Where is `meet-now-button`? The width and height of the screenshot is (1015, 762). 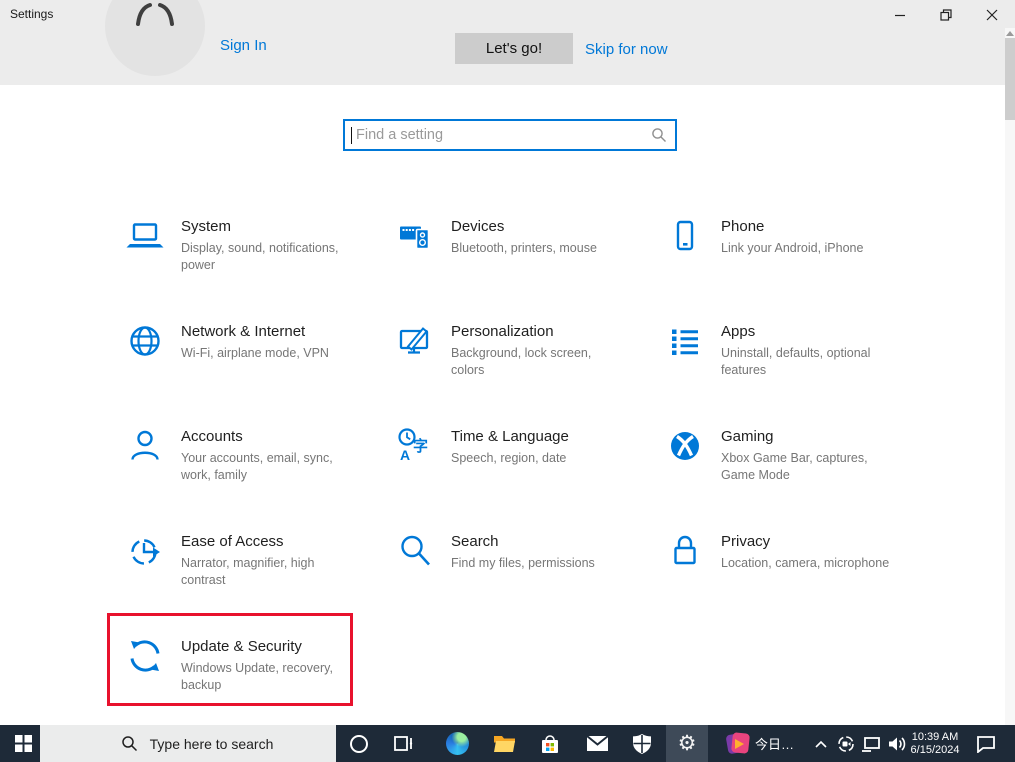
meet-now-button is located at coordinates (846, 743).